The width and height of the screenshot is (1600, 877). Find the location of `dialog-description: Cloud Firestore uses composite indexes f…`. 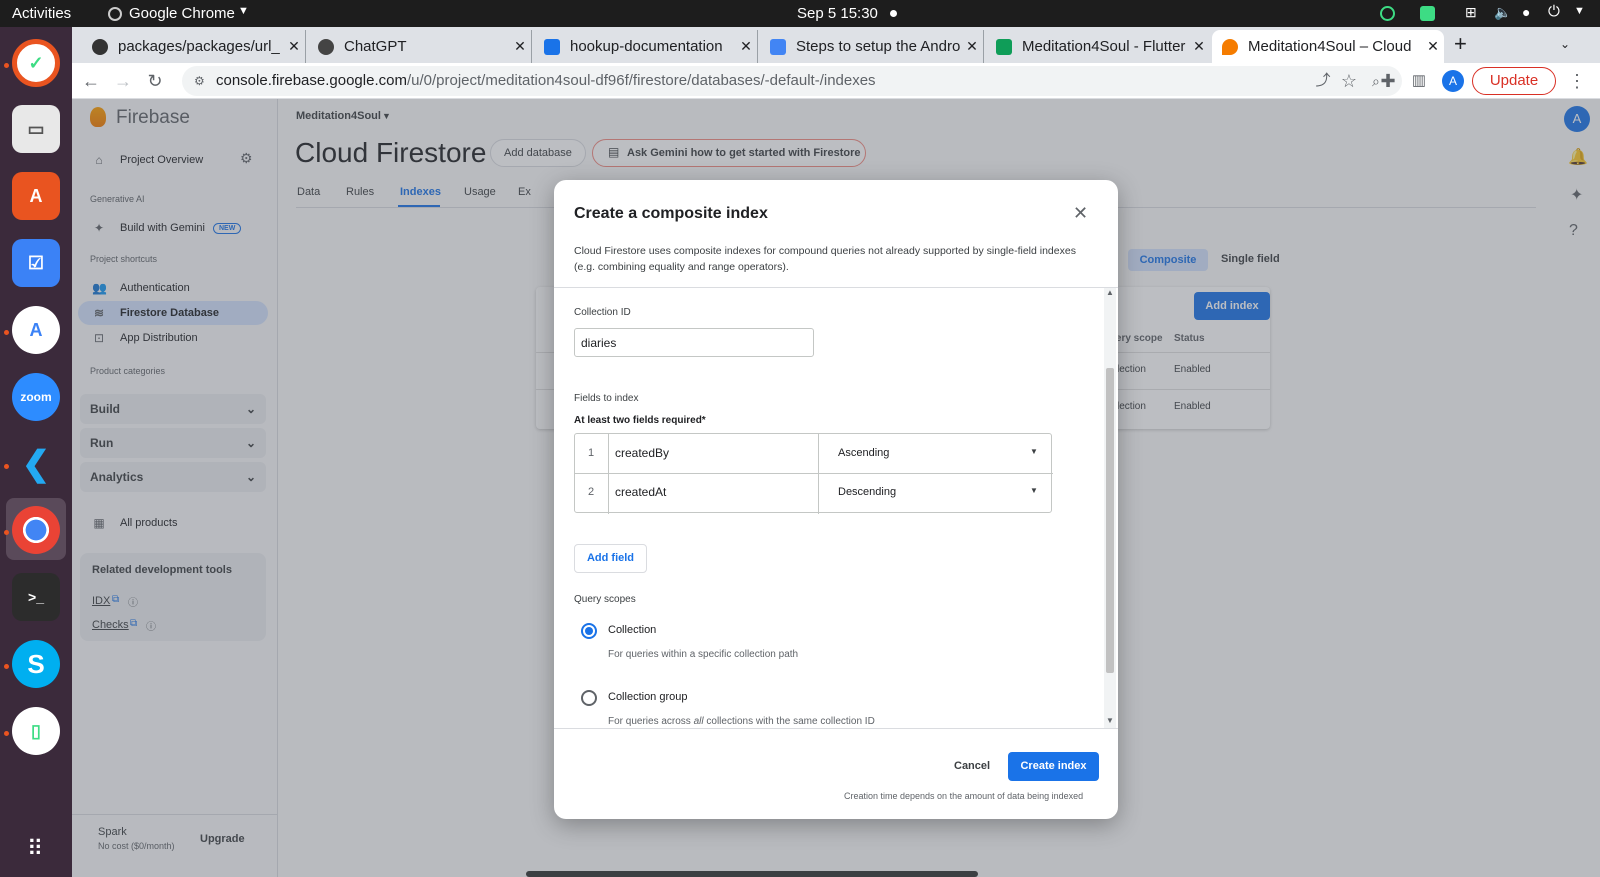

dialog-description: Cloud Firestore uses composite indexes f… is located at coordinates (825, 259).